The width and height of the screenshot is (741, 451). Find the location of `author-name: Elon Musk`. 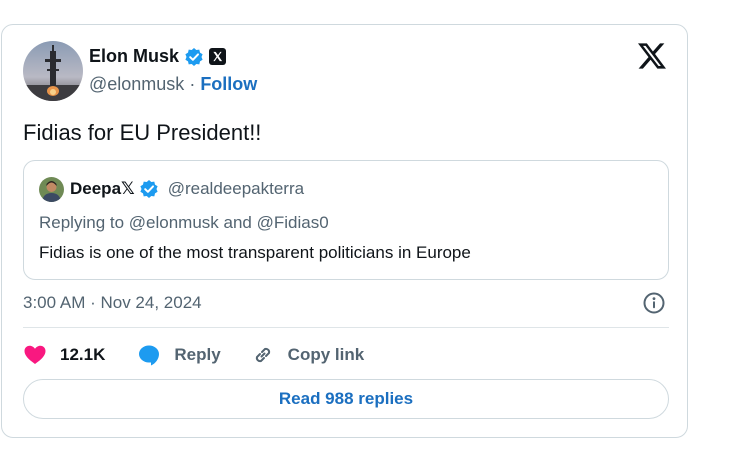

author-name: Elon Musk is located at coordinates (134, 56).